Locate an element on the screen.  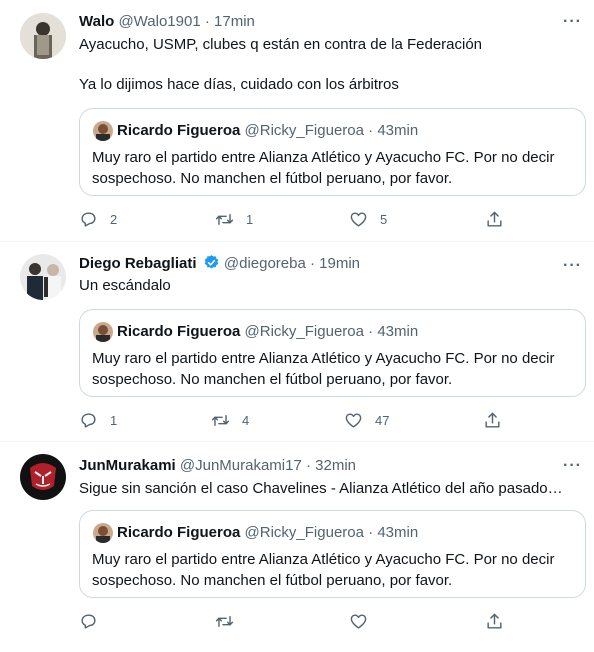
tweet-header: JunMurakami @JunMurakami17 · 32min is located at coordinates (217, 466).